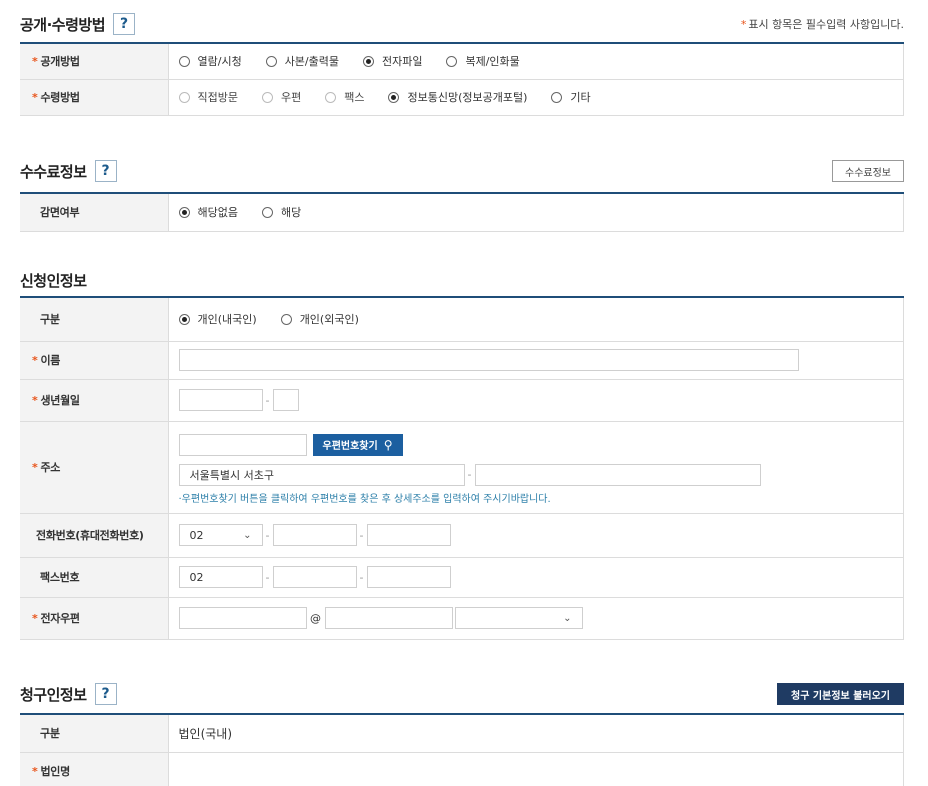 The image size is (928, 786). What do you see at coordinates (285, 400) in the screenshot?
I see `birth-gender-input` at bounding box center [285, 400].